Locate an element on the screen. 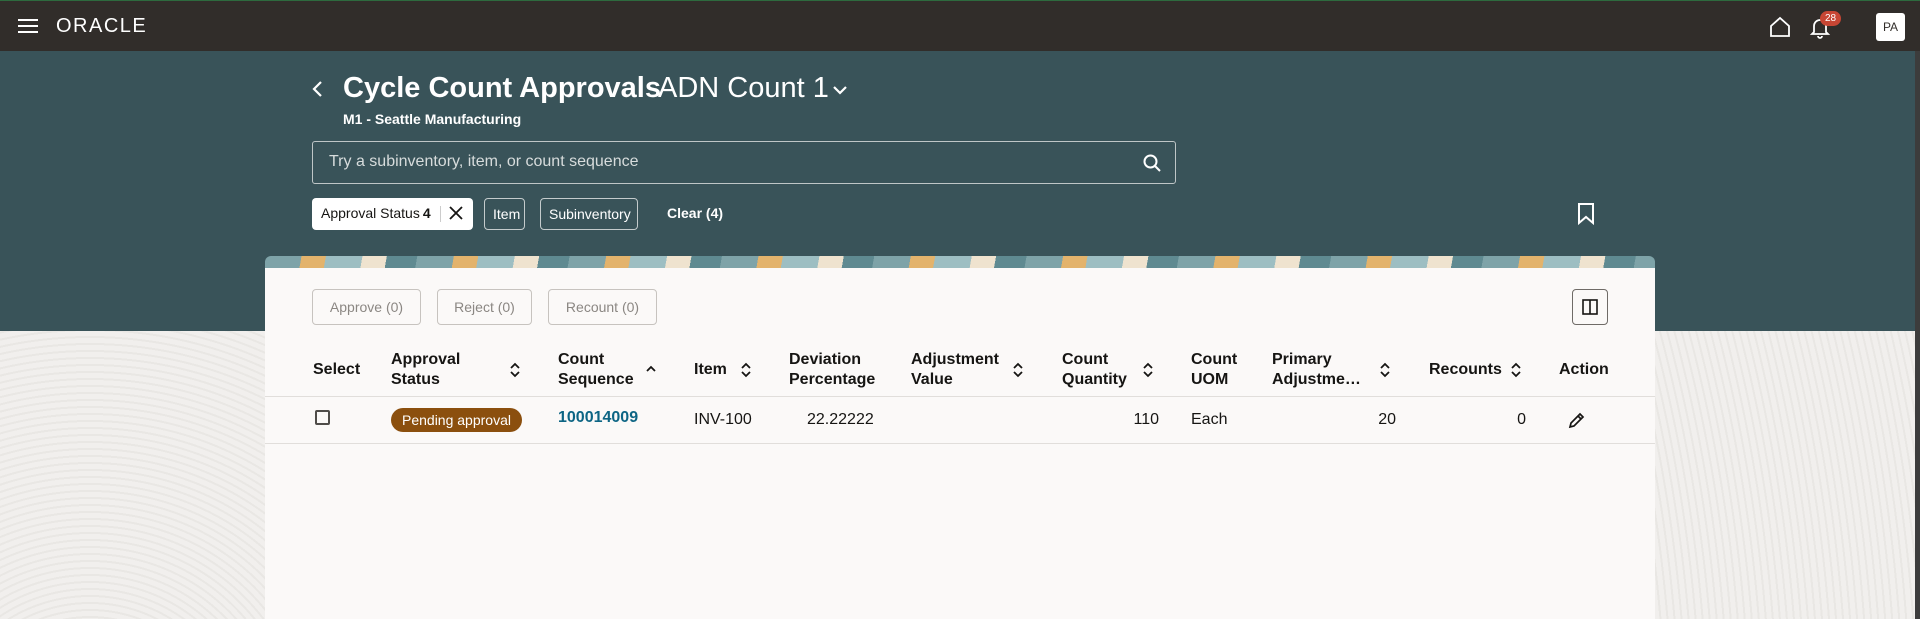  scrollbar is located at coordinates (1917, 335).